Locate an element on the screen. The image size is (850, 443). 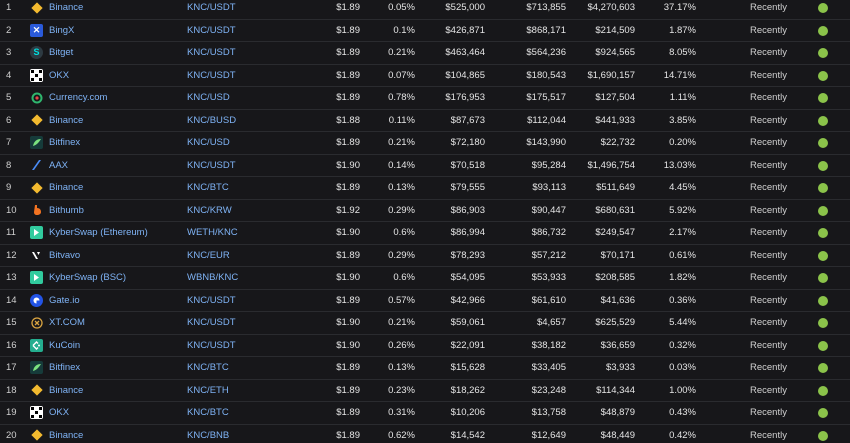
volume-percent-cell: 0.32% is located at coordinates (682, 345).